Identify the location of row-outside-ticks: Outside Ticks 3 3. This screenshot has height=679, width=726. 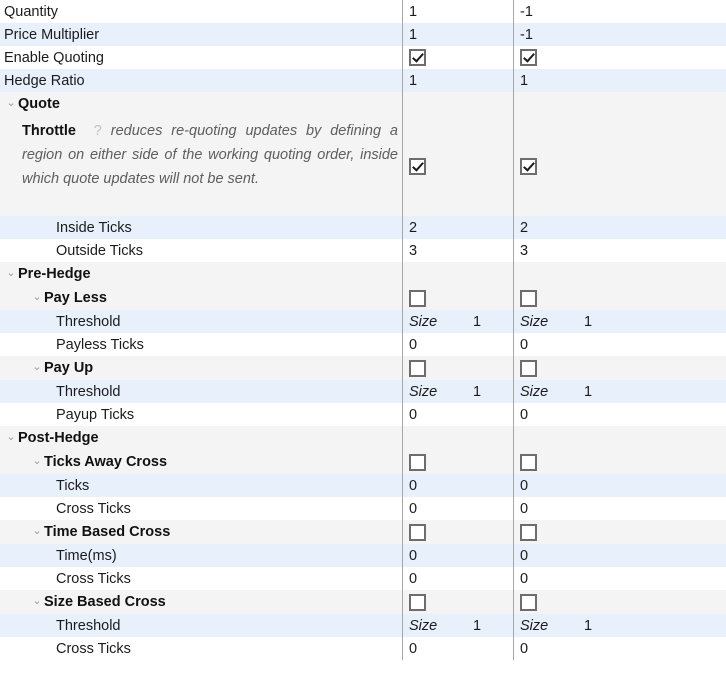
(363, 250).